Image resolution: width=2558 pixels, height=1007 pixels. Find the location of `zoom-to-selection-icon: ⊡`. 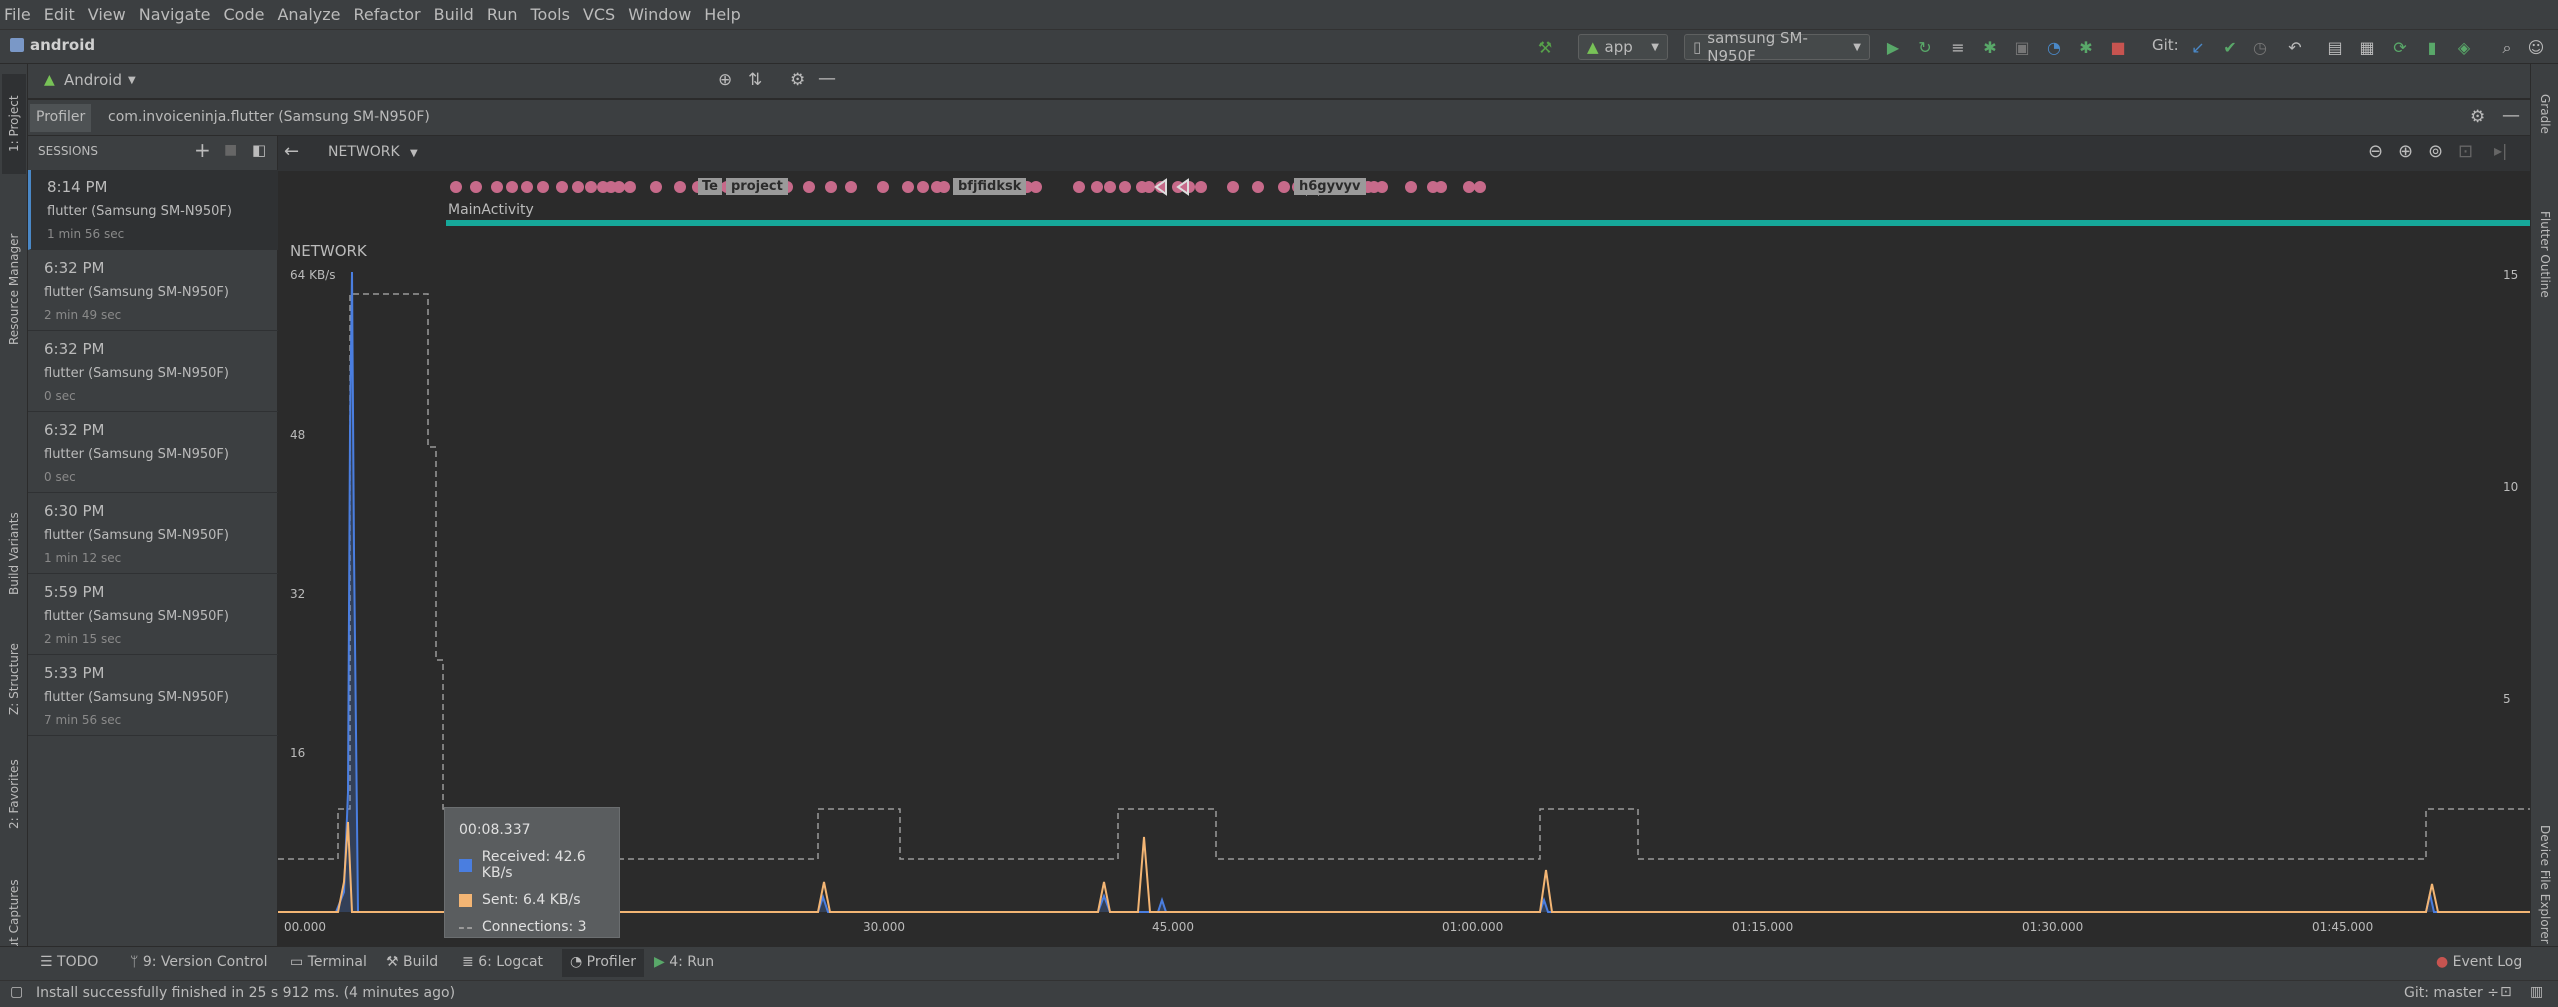

zoom-to-selection-icon: ⊡ is located at coordinates (2465, 151).